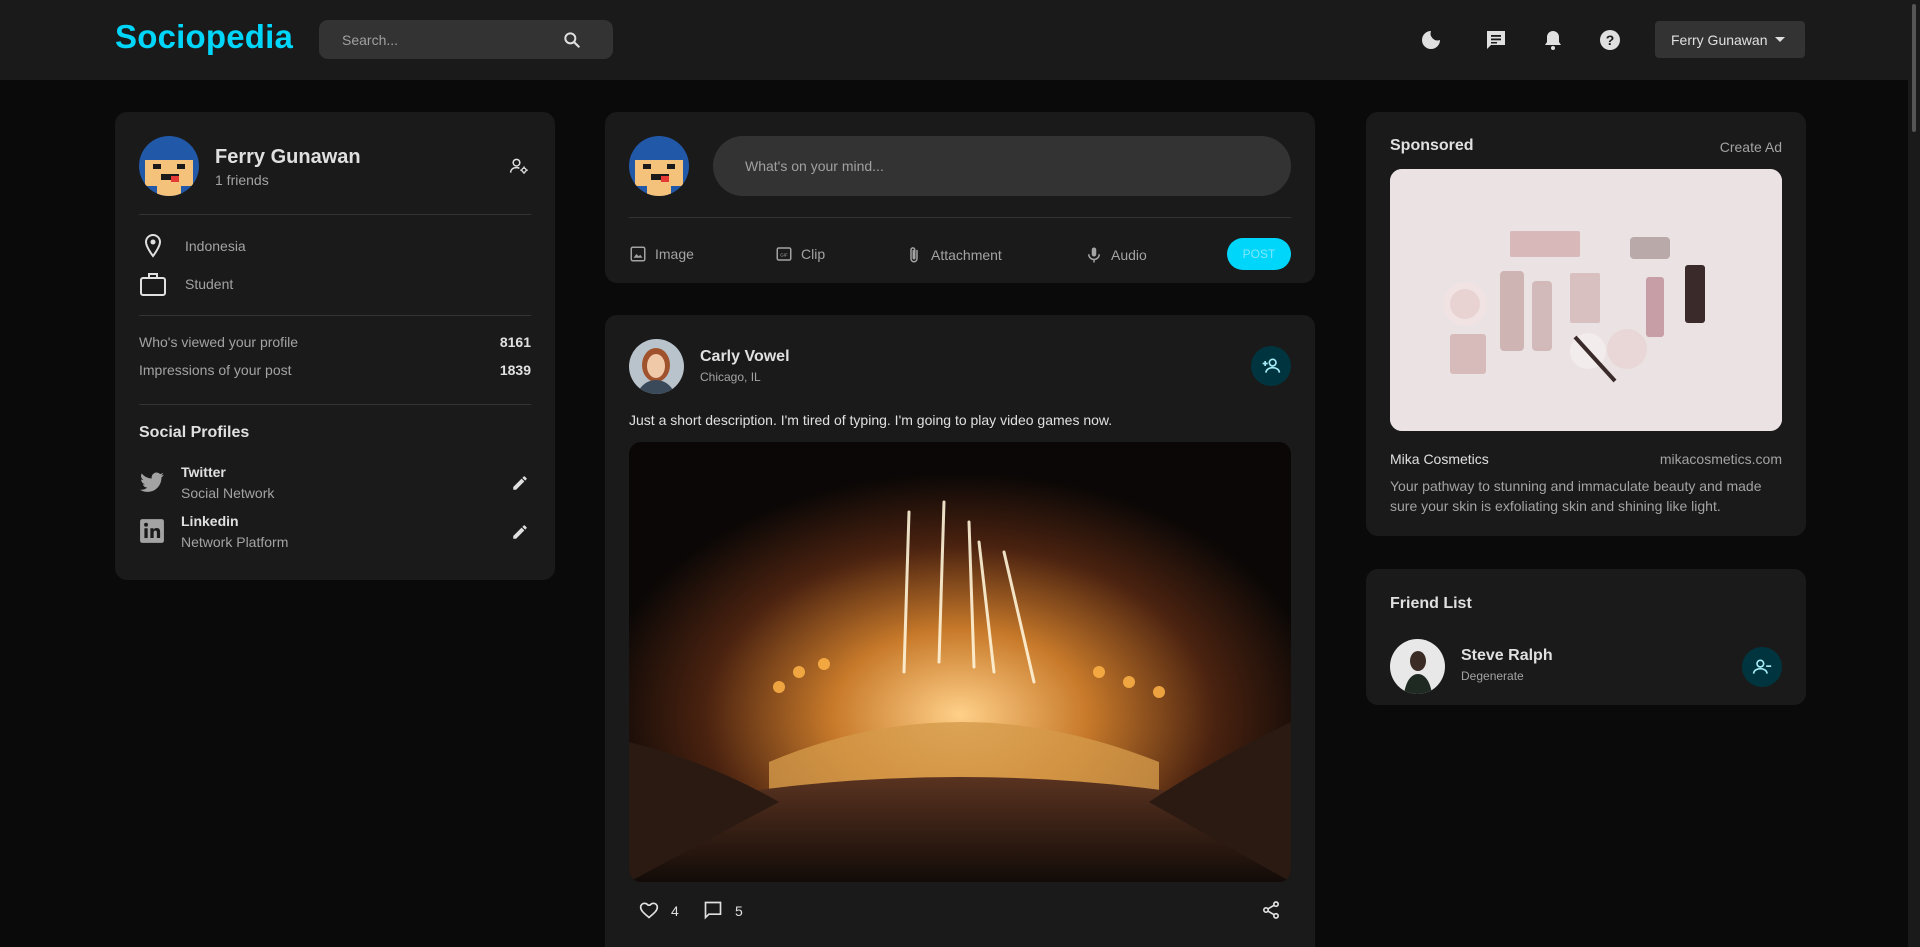 This screenshot has height=947, width=1920. Describe the element at coordinates (210, 521) in the screenshot. I see `social-name: Linkedin` at that location.